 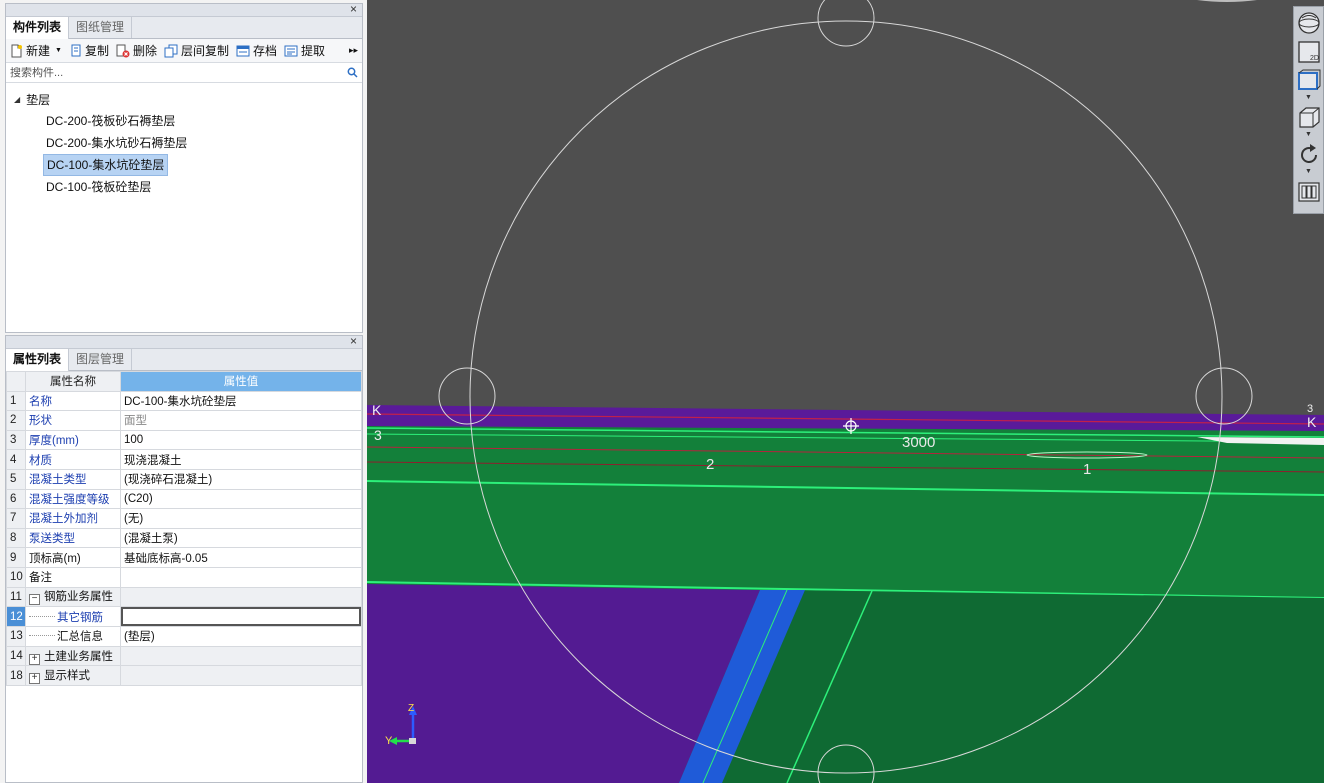 I want to click on toolbar-overflow-icon: ▸▸, so click(x=353, y=50).